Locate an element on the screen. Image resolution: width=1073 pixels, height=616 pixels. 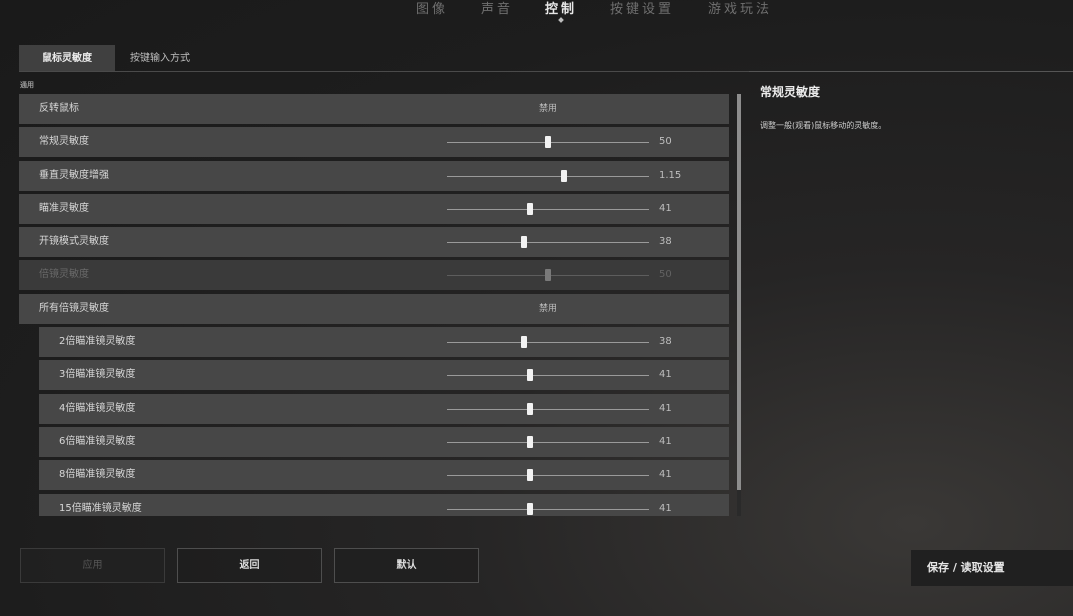
setting-row: 垂直灵敏度增强 1.15 is located at coordinates (374, 175).